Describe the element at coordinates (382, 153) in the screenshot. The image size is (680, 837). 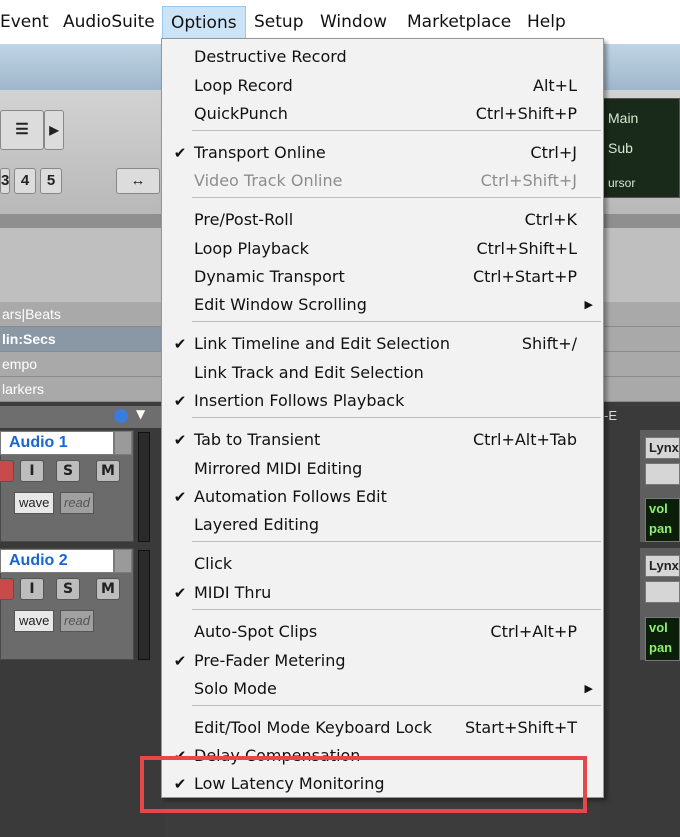
I see `menu-item-transport-online: ✔ Transport Online Ctrl+J` at that location.